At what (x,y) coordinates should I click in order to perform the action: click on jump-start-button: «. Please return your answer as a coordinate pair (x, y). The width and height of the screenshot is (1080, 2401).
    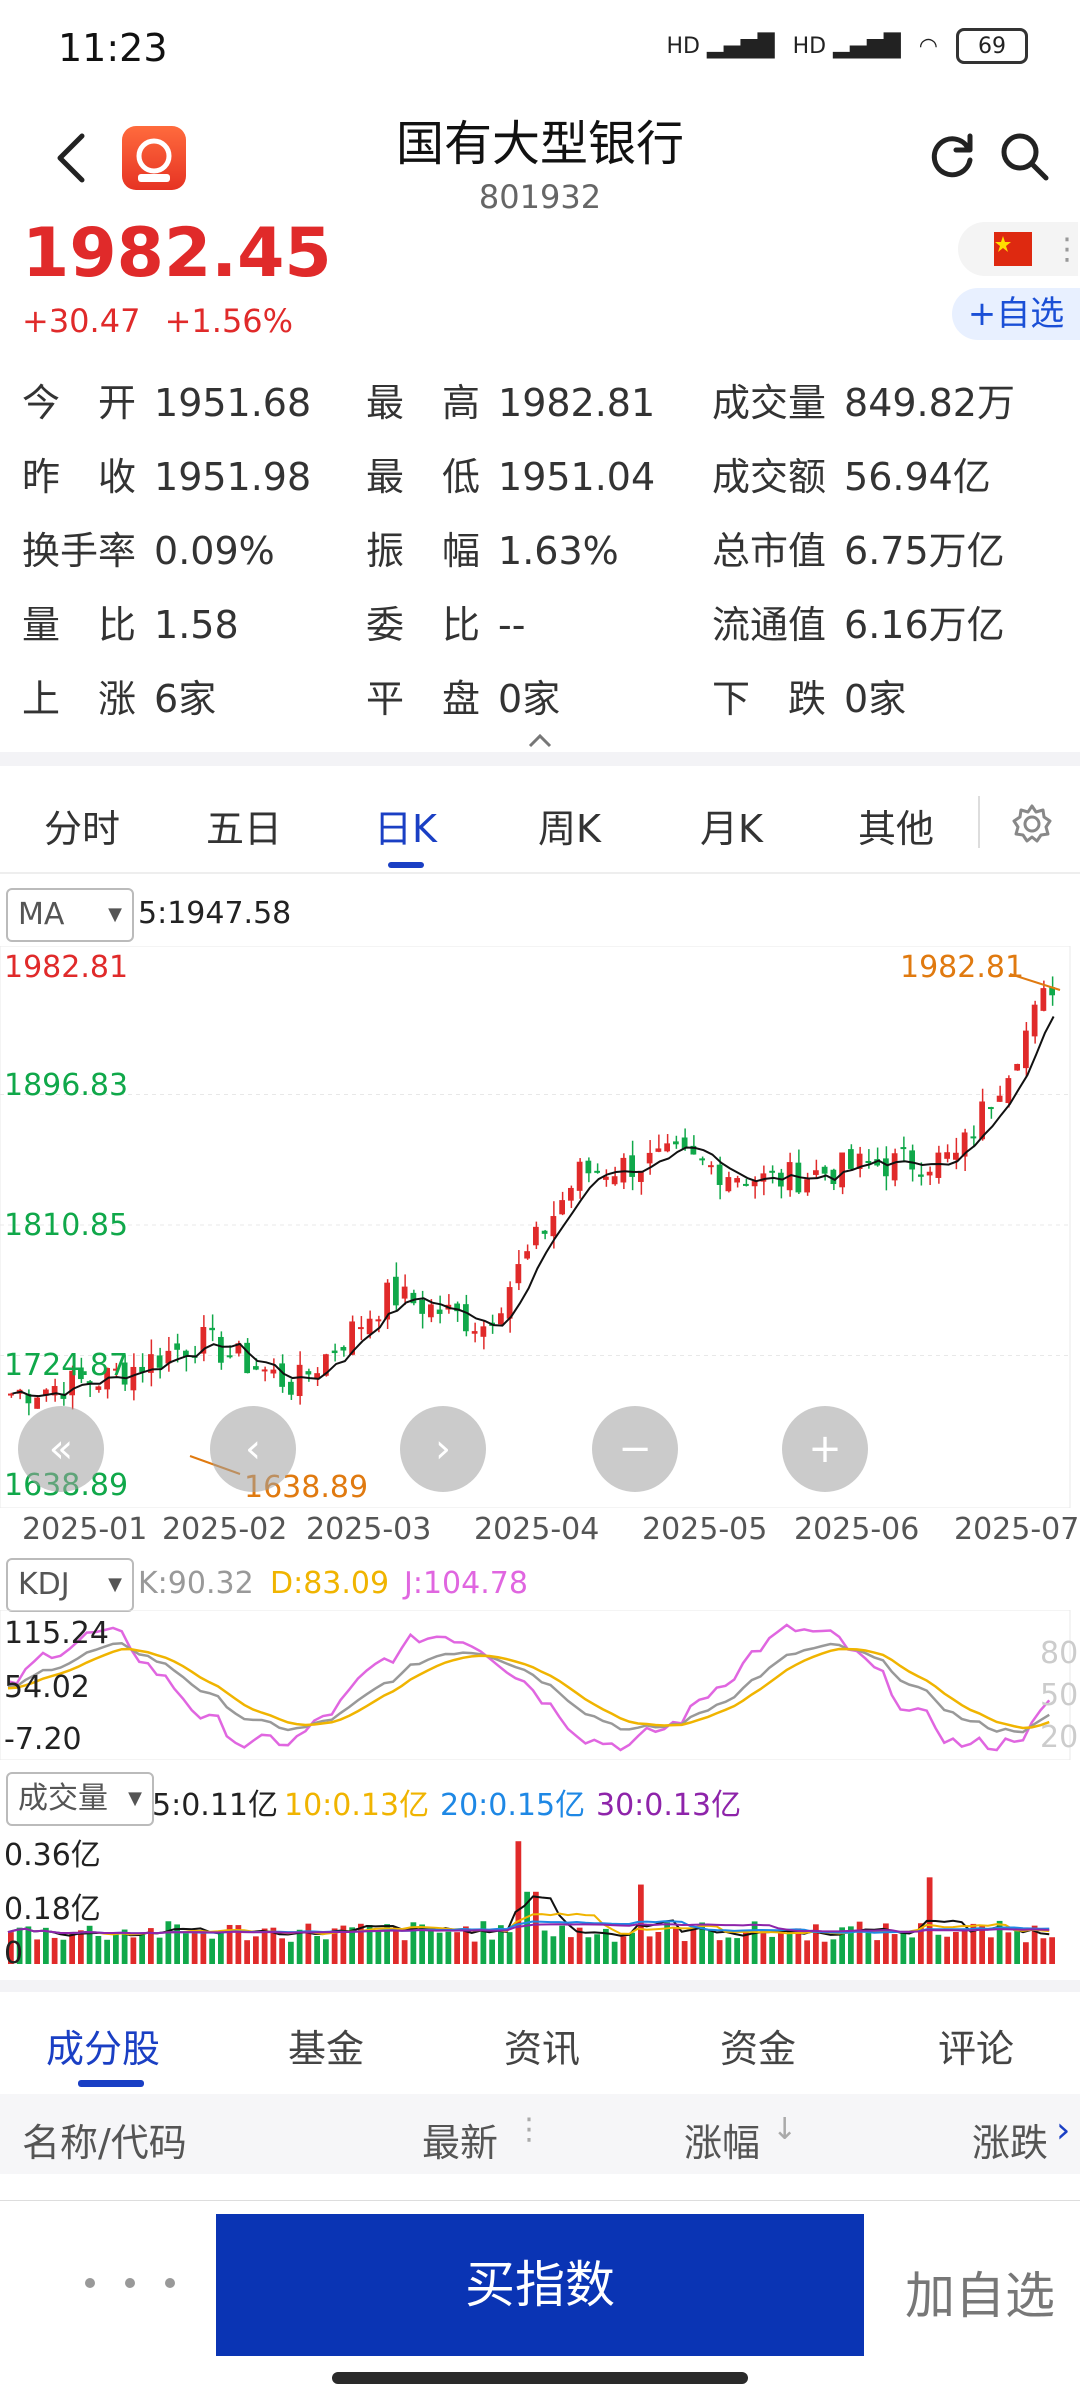
    Looking at the image, I should click on (61, 1449).